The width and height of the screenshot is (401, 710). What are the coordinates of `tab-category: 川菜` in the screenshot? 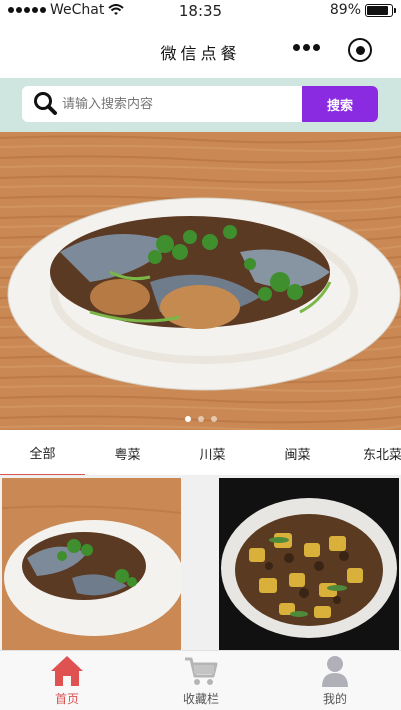 It's located at (212, 452).